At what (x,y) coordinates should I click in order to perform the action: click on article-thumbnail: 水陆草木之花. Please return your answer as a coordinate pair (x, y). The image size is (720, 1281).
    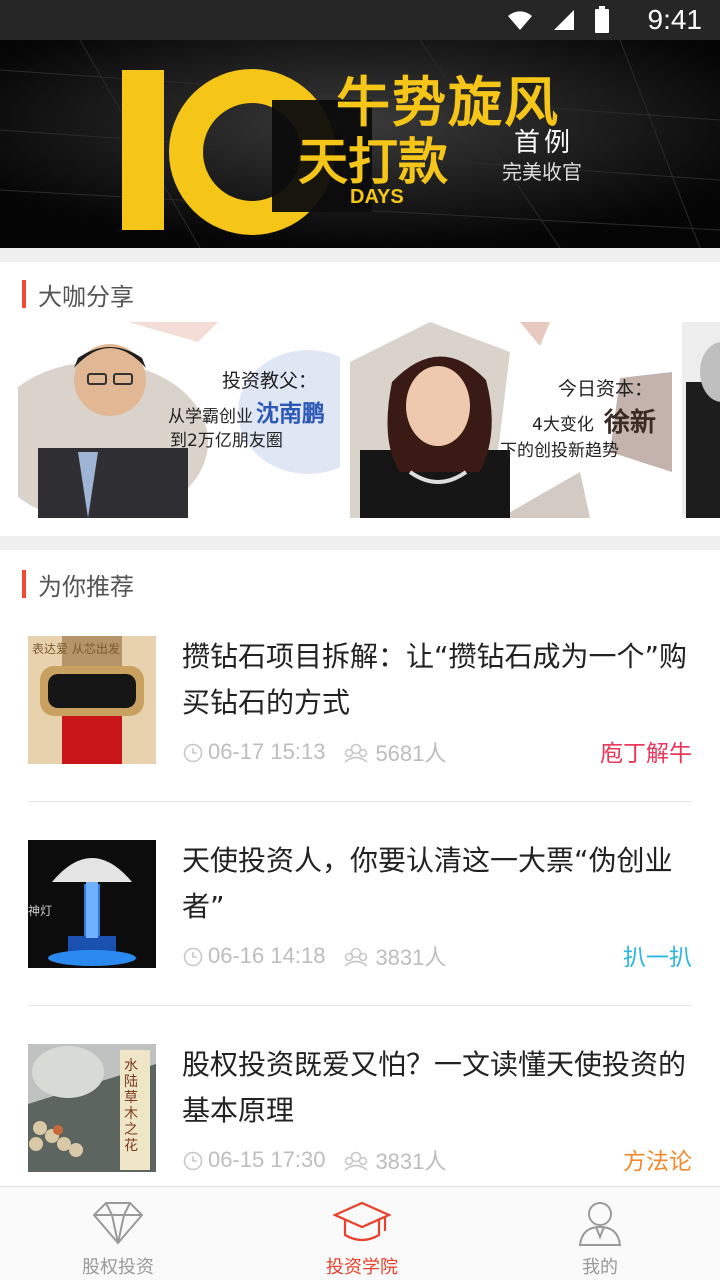
    Looking at the image, I should click on (92, 1108).